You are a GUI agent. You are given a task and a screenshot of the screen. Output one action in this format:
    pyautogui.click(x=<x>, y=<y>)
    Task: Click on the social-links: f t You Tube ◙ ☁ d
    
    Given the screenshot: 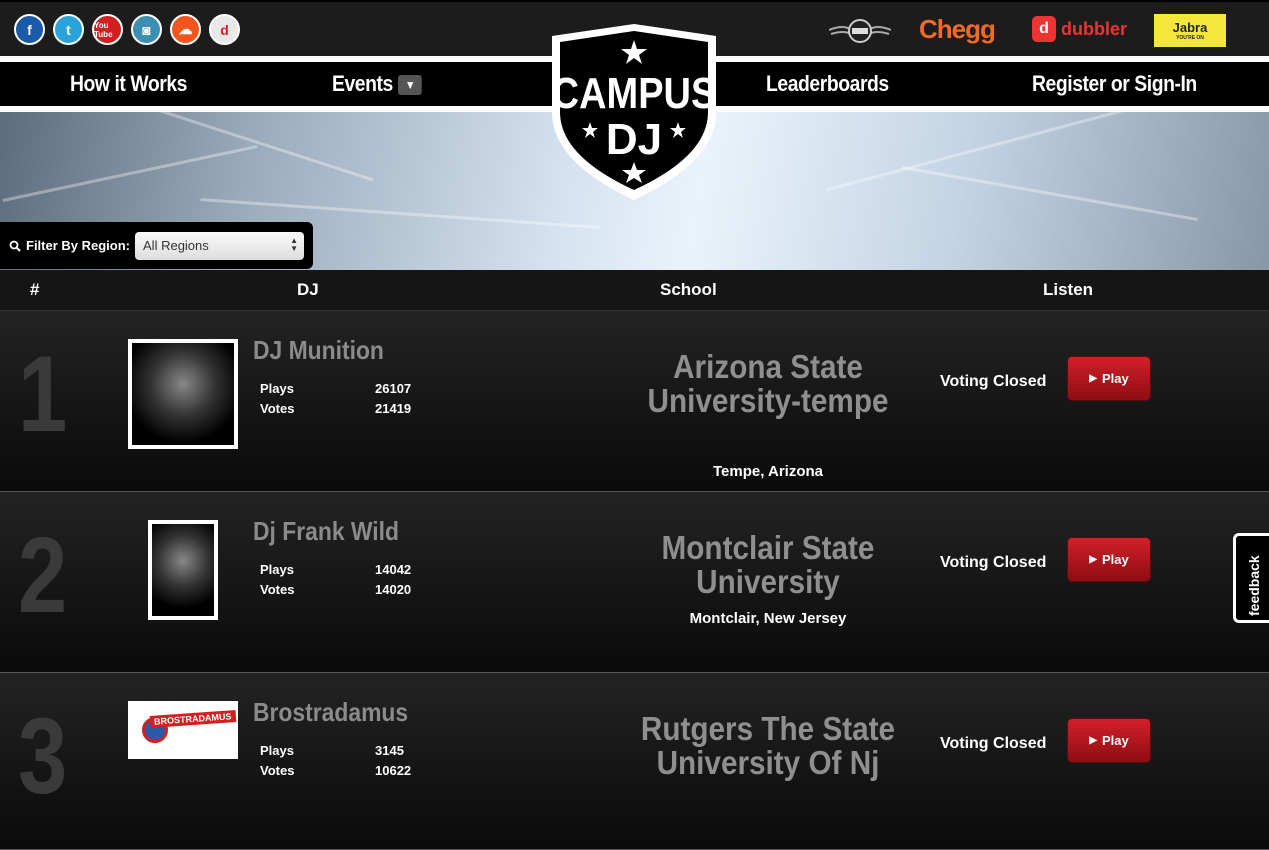 What is the action you would take?
    pyautogui.click(x=127, y=29)
    